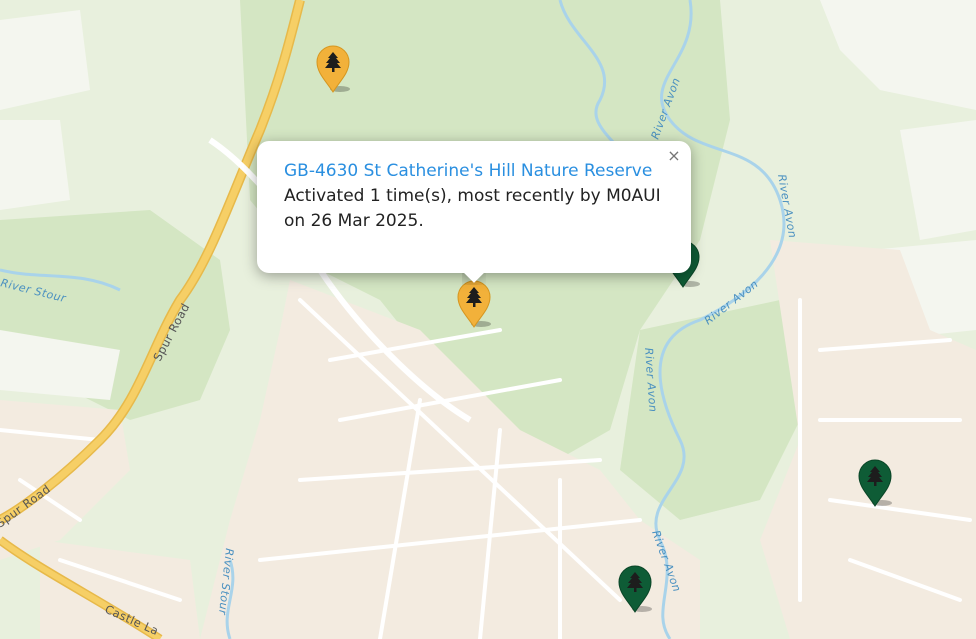 This screenshot has height=639, width=976. I want to click on close-icon: ×, so click(674, 156).